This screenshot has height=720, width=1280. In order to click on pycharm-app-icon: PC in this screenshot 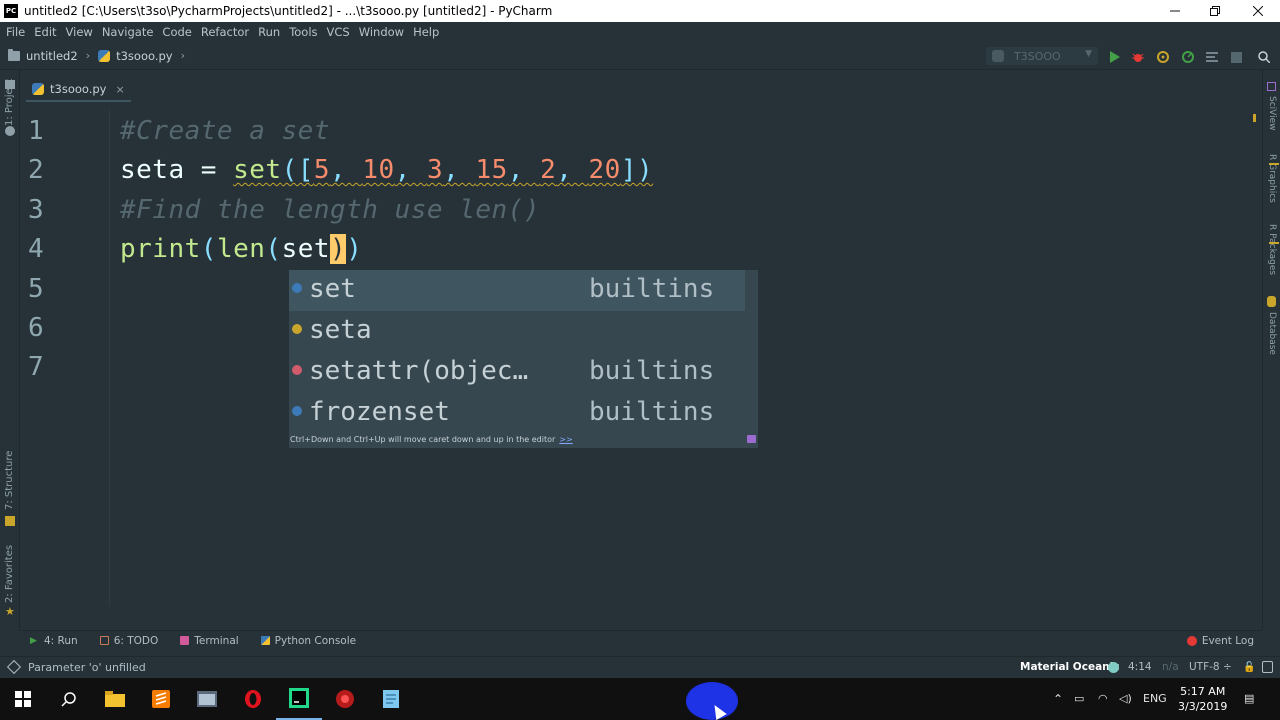, I will do `click(11, 11)`.